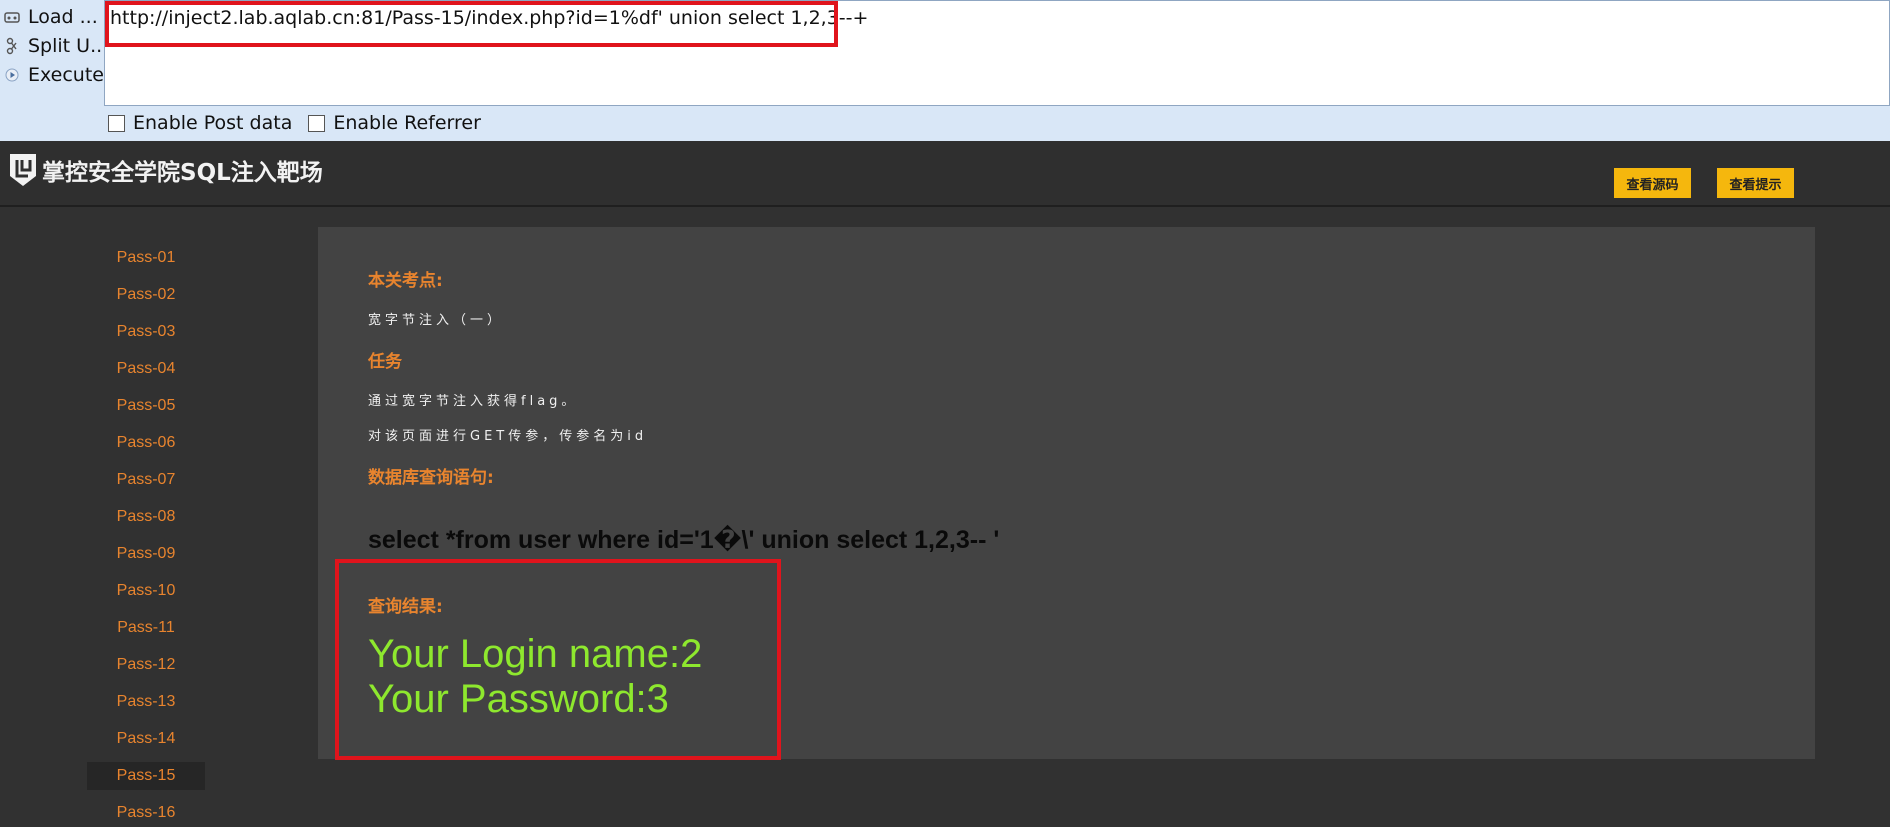 The width and height of the screenshot is (1890, 827). What do you see at coordinates (146, 258) in the screenshot?
I see `sidebar-item-pass-01: Pass-01` at bounding box center [146, 258].